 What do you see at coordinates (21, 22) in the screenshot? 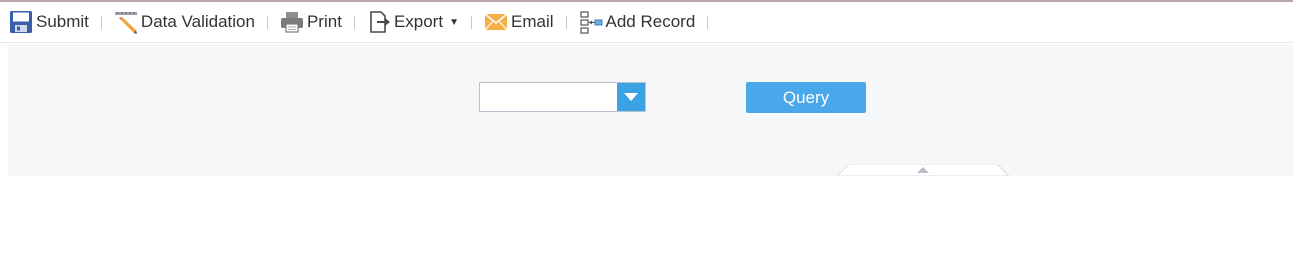
I see `floppy-disk-icon` at bounding box center [21, 22].